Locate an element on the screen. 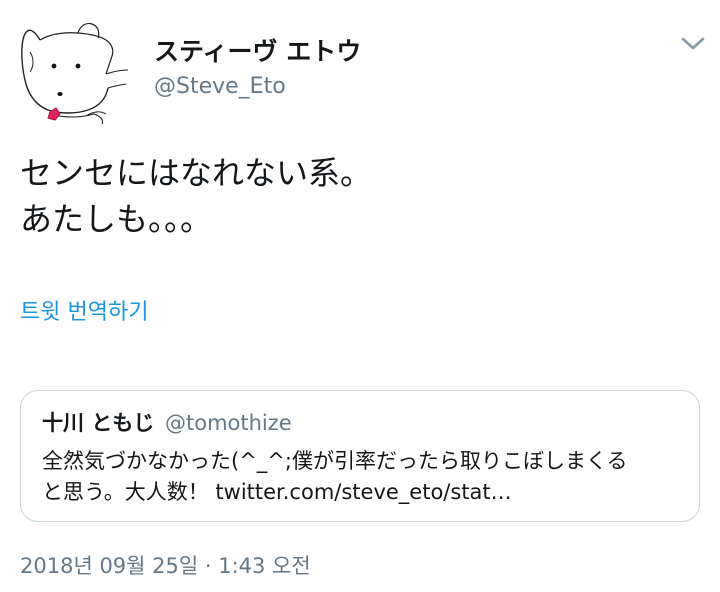 The image size is (720, 592). tweet-text-line: あたしも。。。 is located at coordinates (116, 219).